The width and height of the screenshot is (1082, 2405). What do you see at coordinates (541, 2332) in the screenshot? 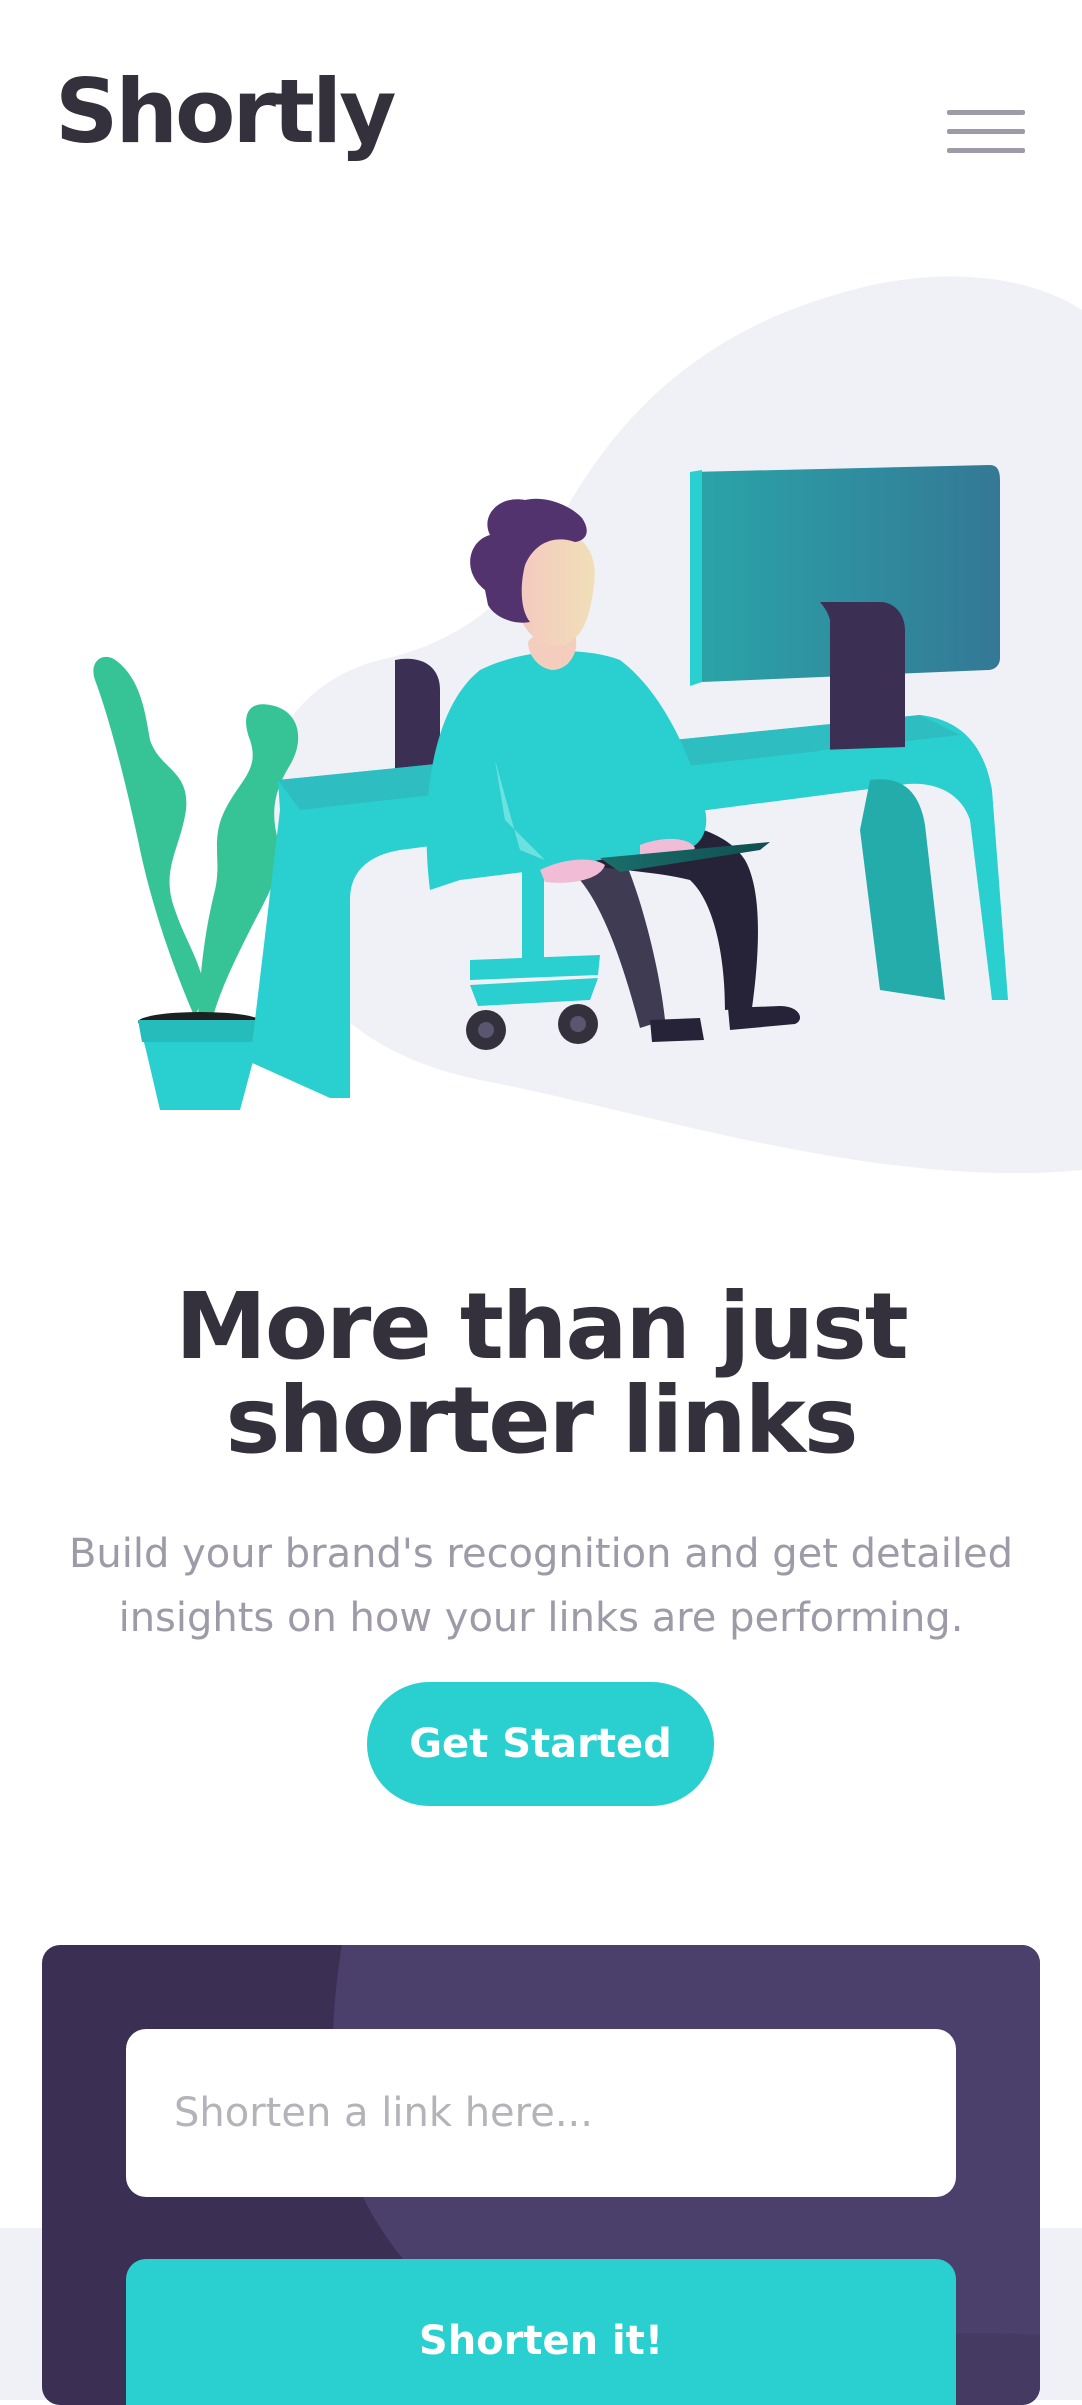
I see `shorten-it-button: Shorten it!` at bounding box center [541, 2332].